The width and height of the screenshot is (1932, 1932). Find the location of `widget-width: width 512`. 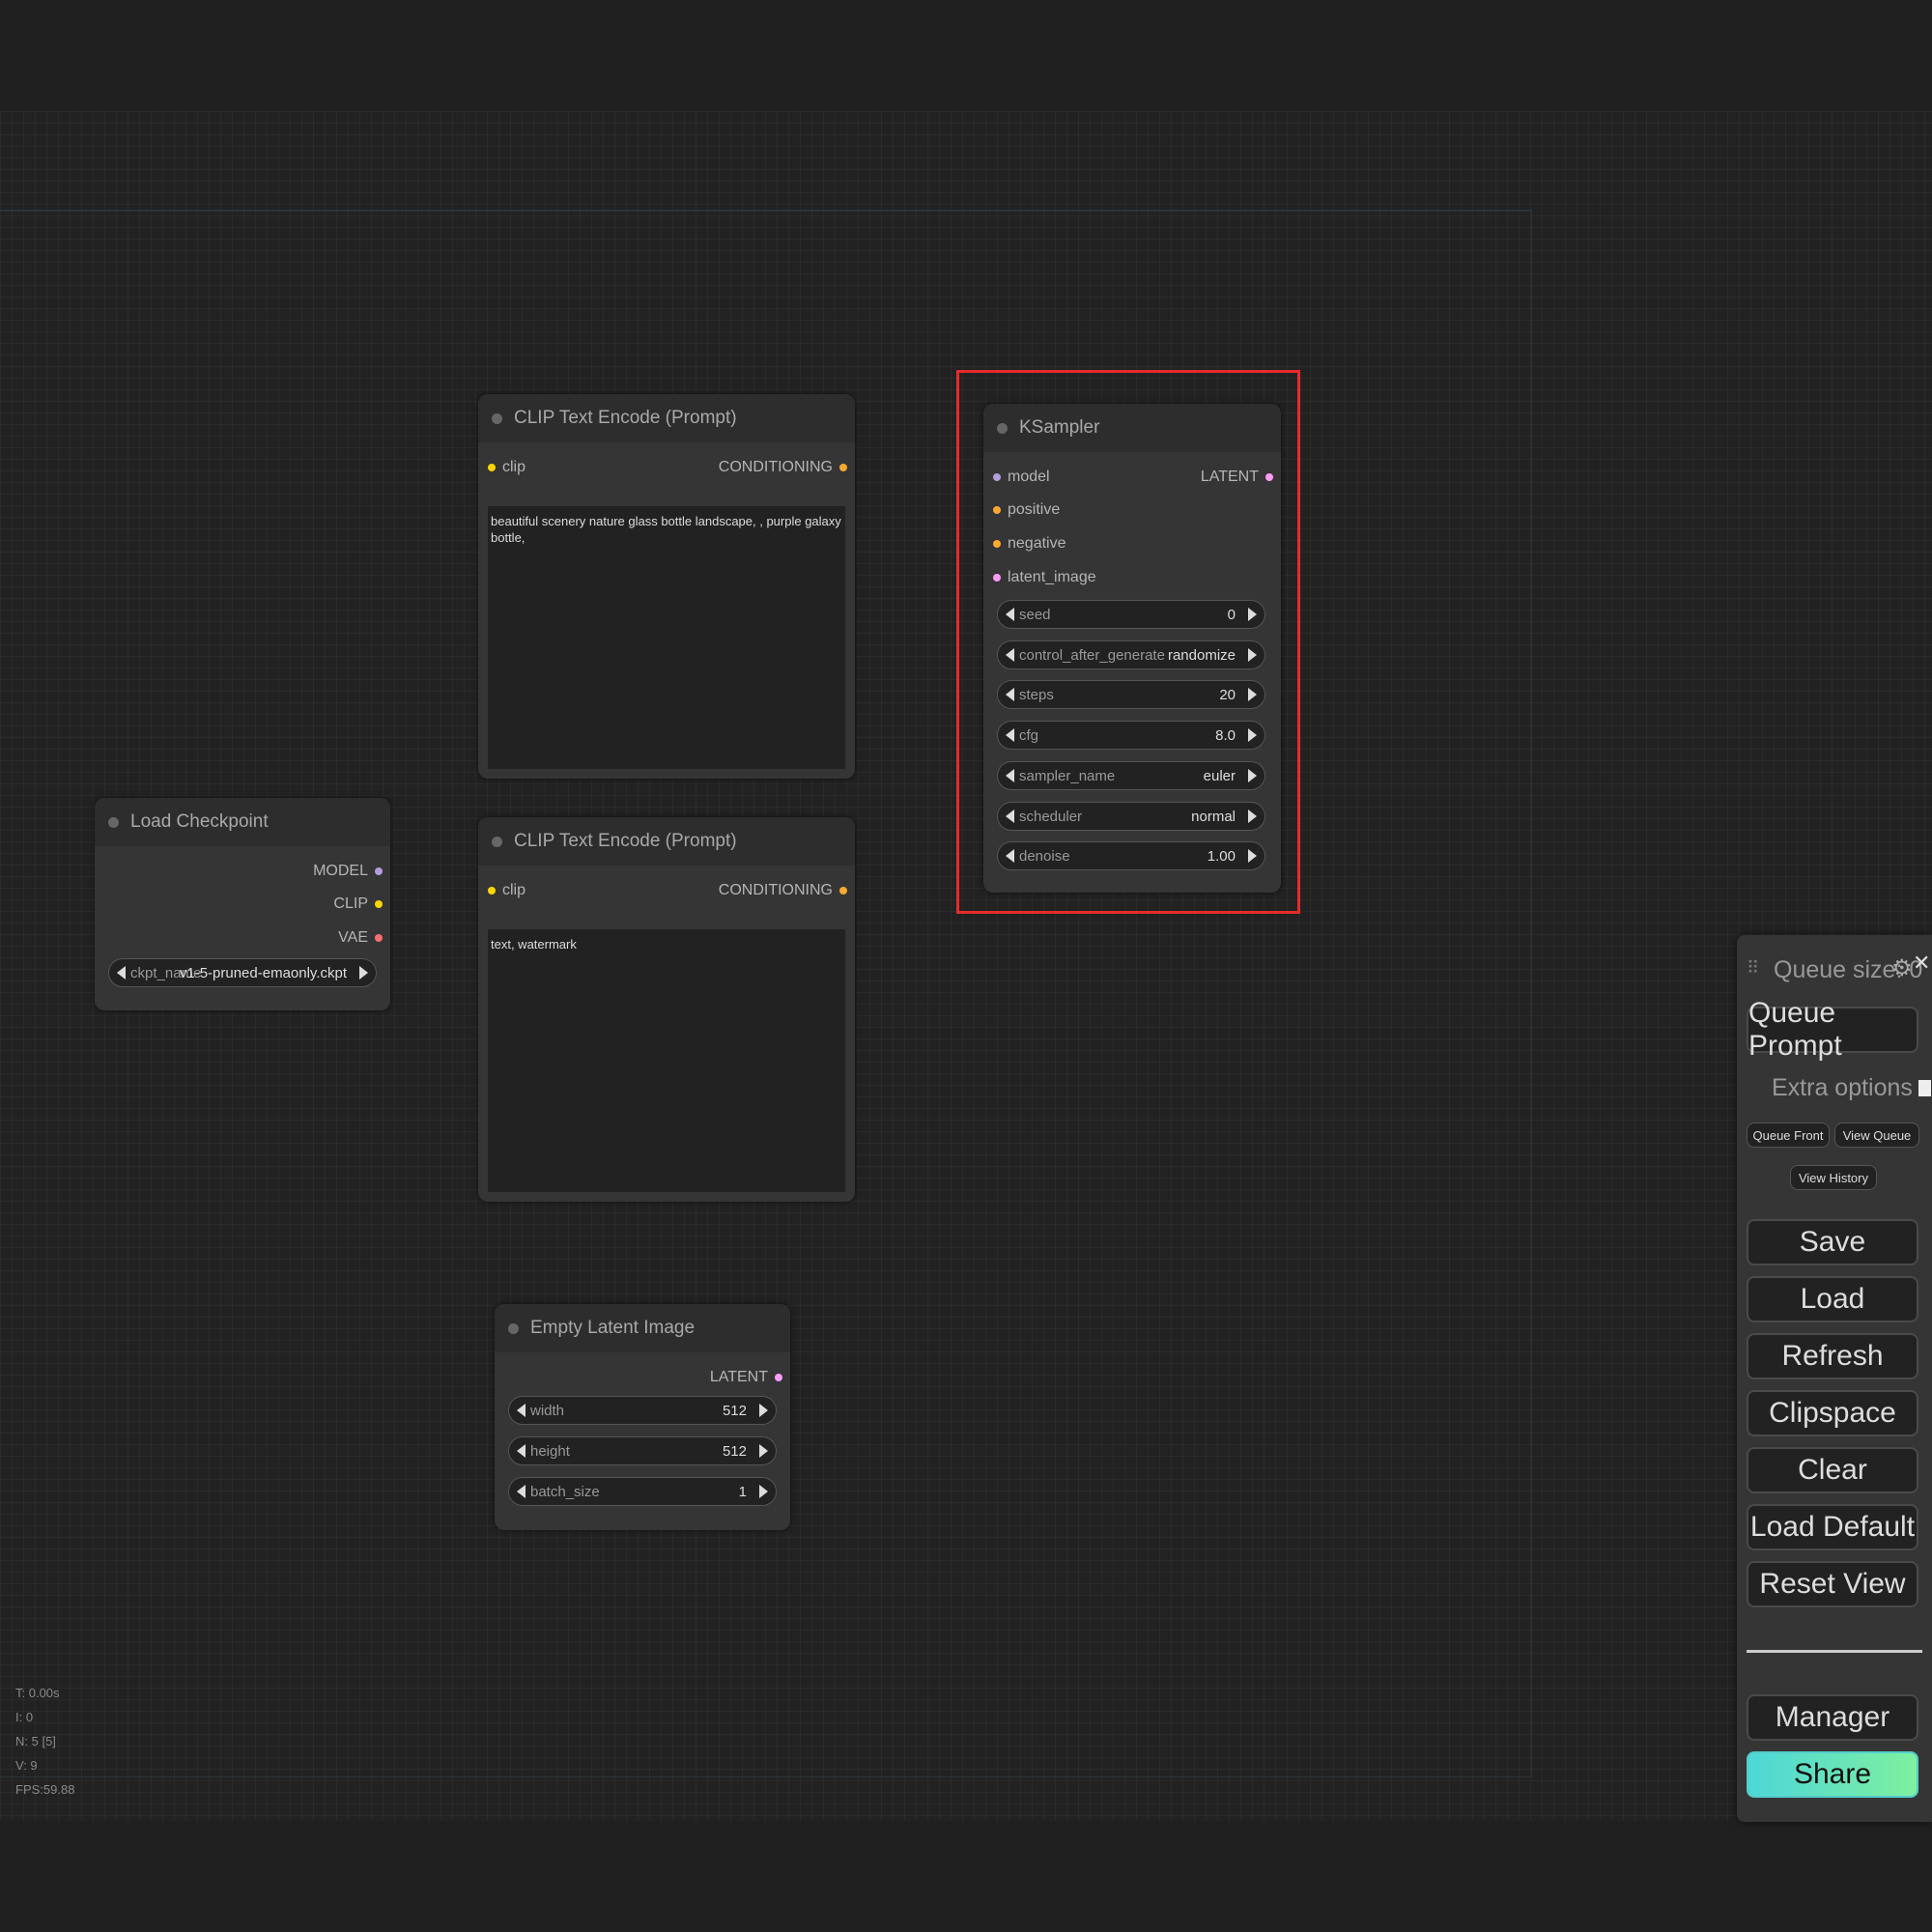

widget-width: width 512 is located at coordinates (642, 1410).